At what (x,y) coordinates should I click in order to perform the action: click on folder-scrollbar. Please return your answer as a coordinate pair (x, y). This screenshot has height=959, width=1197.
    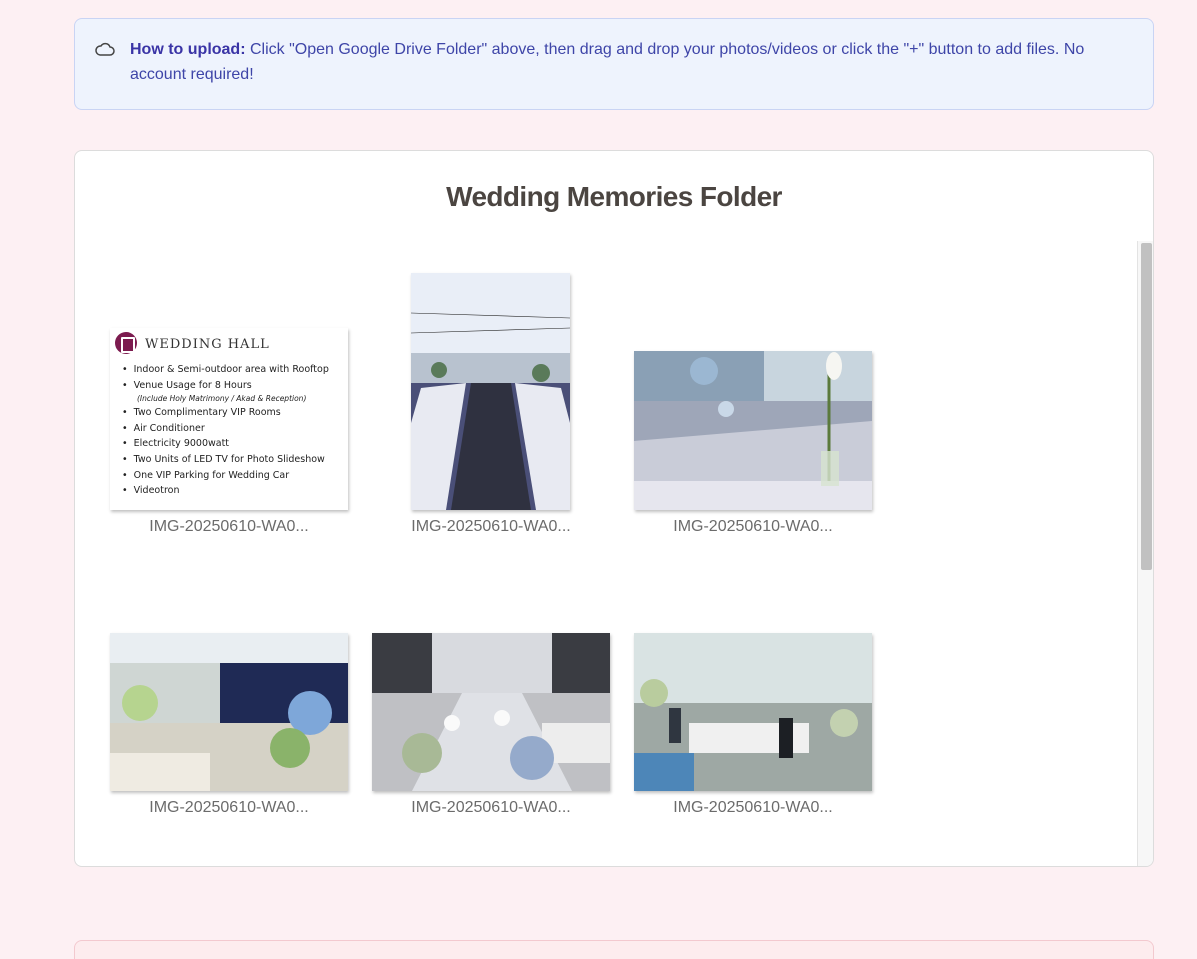
    Looking at the image, I should click on (1145, 553).